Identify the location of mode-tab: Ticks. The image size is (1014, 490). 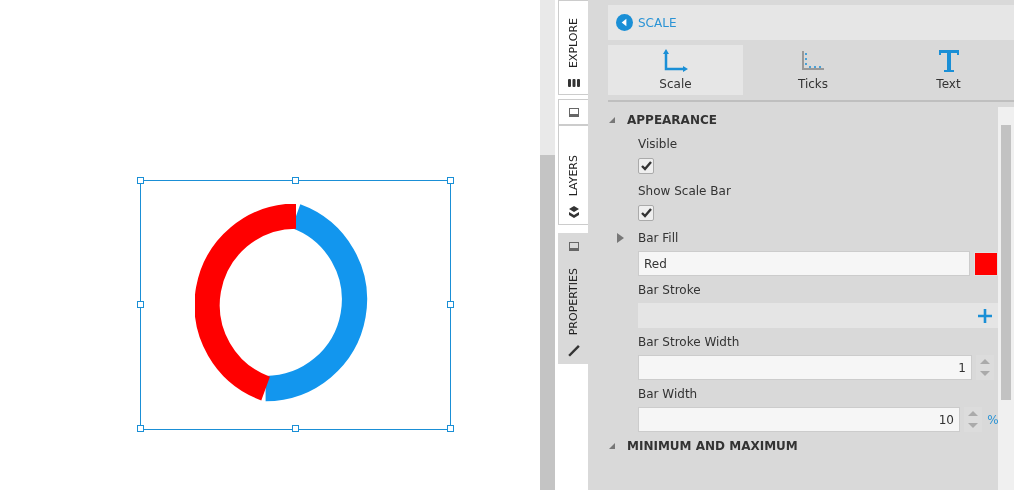
(813, 70).